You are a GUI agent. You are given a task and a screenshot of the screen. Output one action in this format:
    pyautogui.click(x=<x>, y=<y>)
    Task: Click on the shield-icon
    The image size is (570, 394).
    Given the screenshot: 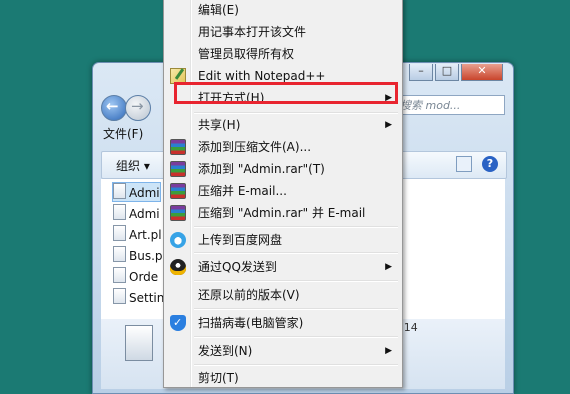 What is the action you would take?
    pyautogui.click(x=178, y=323)
    